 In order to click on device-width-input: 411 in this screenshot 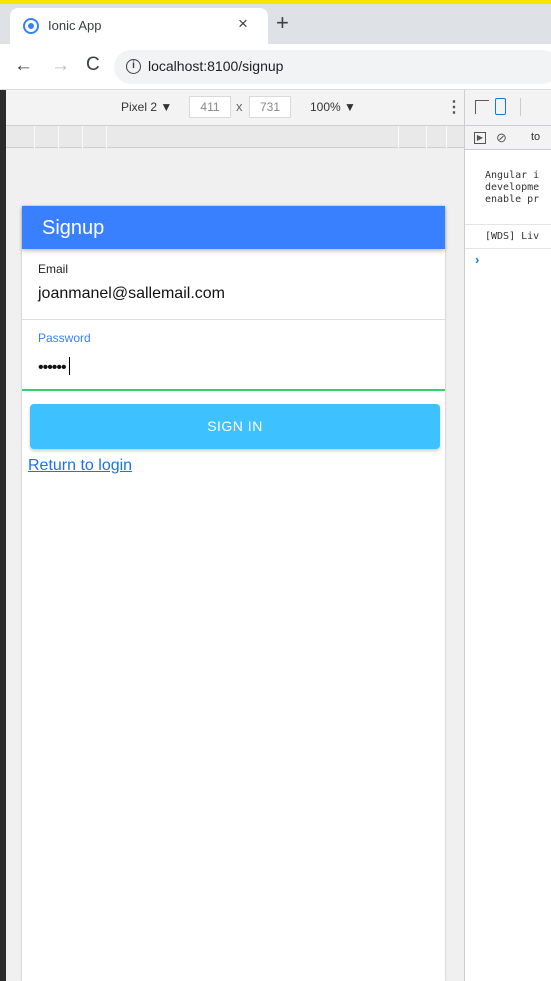, I will do `click(210, 107)`.